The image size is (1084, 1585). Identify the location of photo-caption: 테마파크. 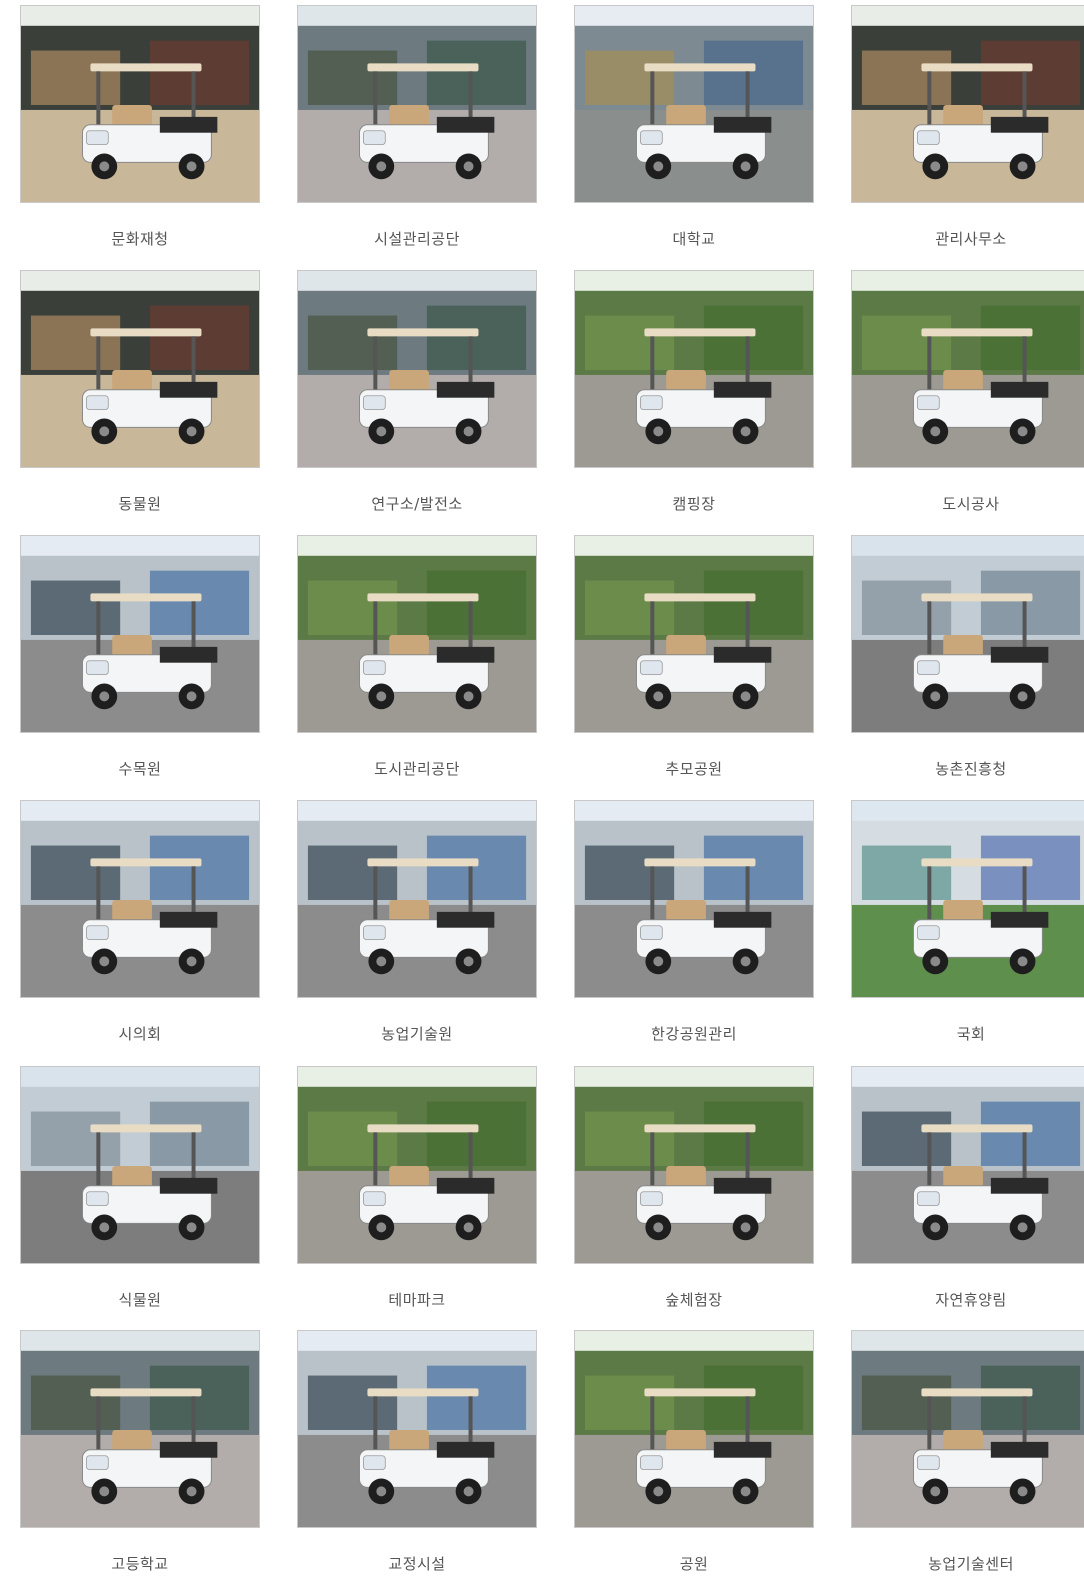
(417, 1300).